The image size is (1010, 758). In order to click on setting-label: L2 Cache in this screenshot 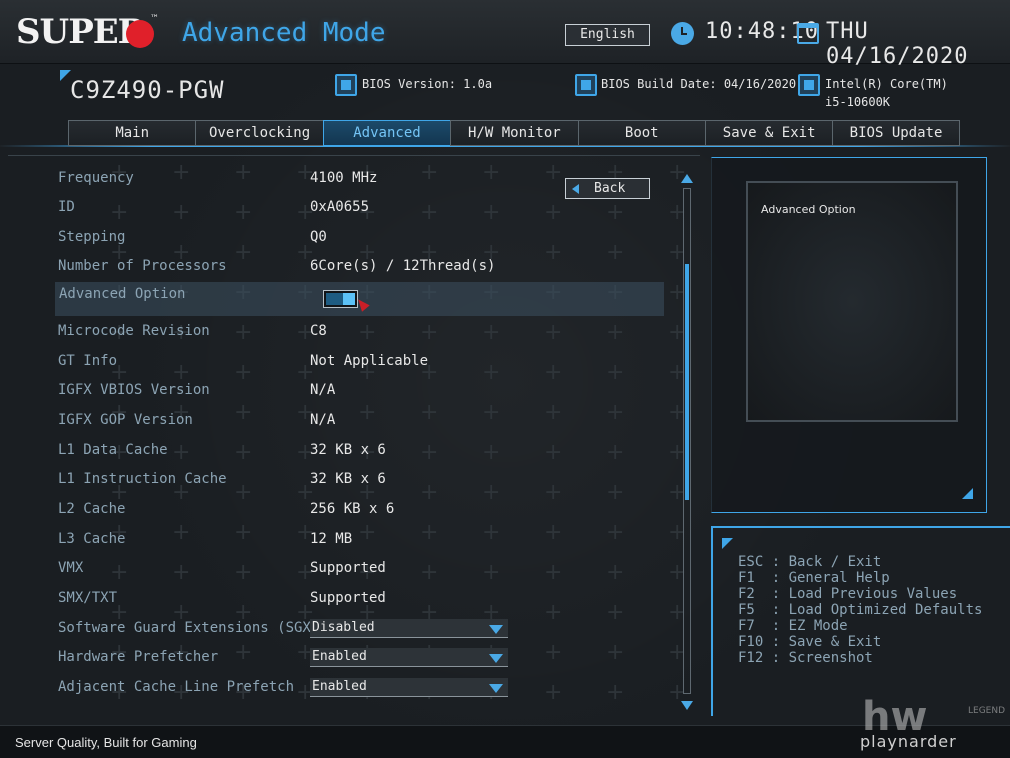, I will do `click(92, 509)`.